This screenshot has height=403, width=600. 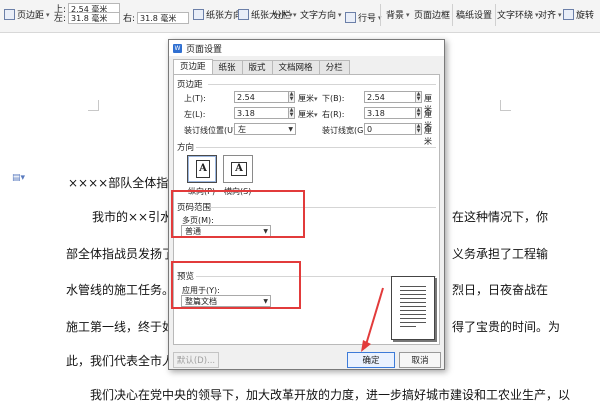 I want to click on gutter-width-stepper: ▲ ▼, so click(x=418, y=129).